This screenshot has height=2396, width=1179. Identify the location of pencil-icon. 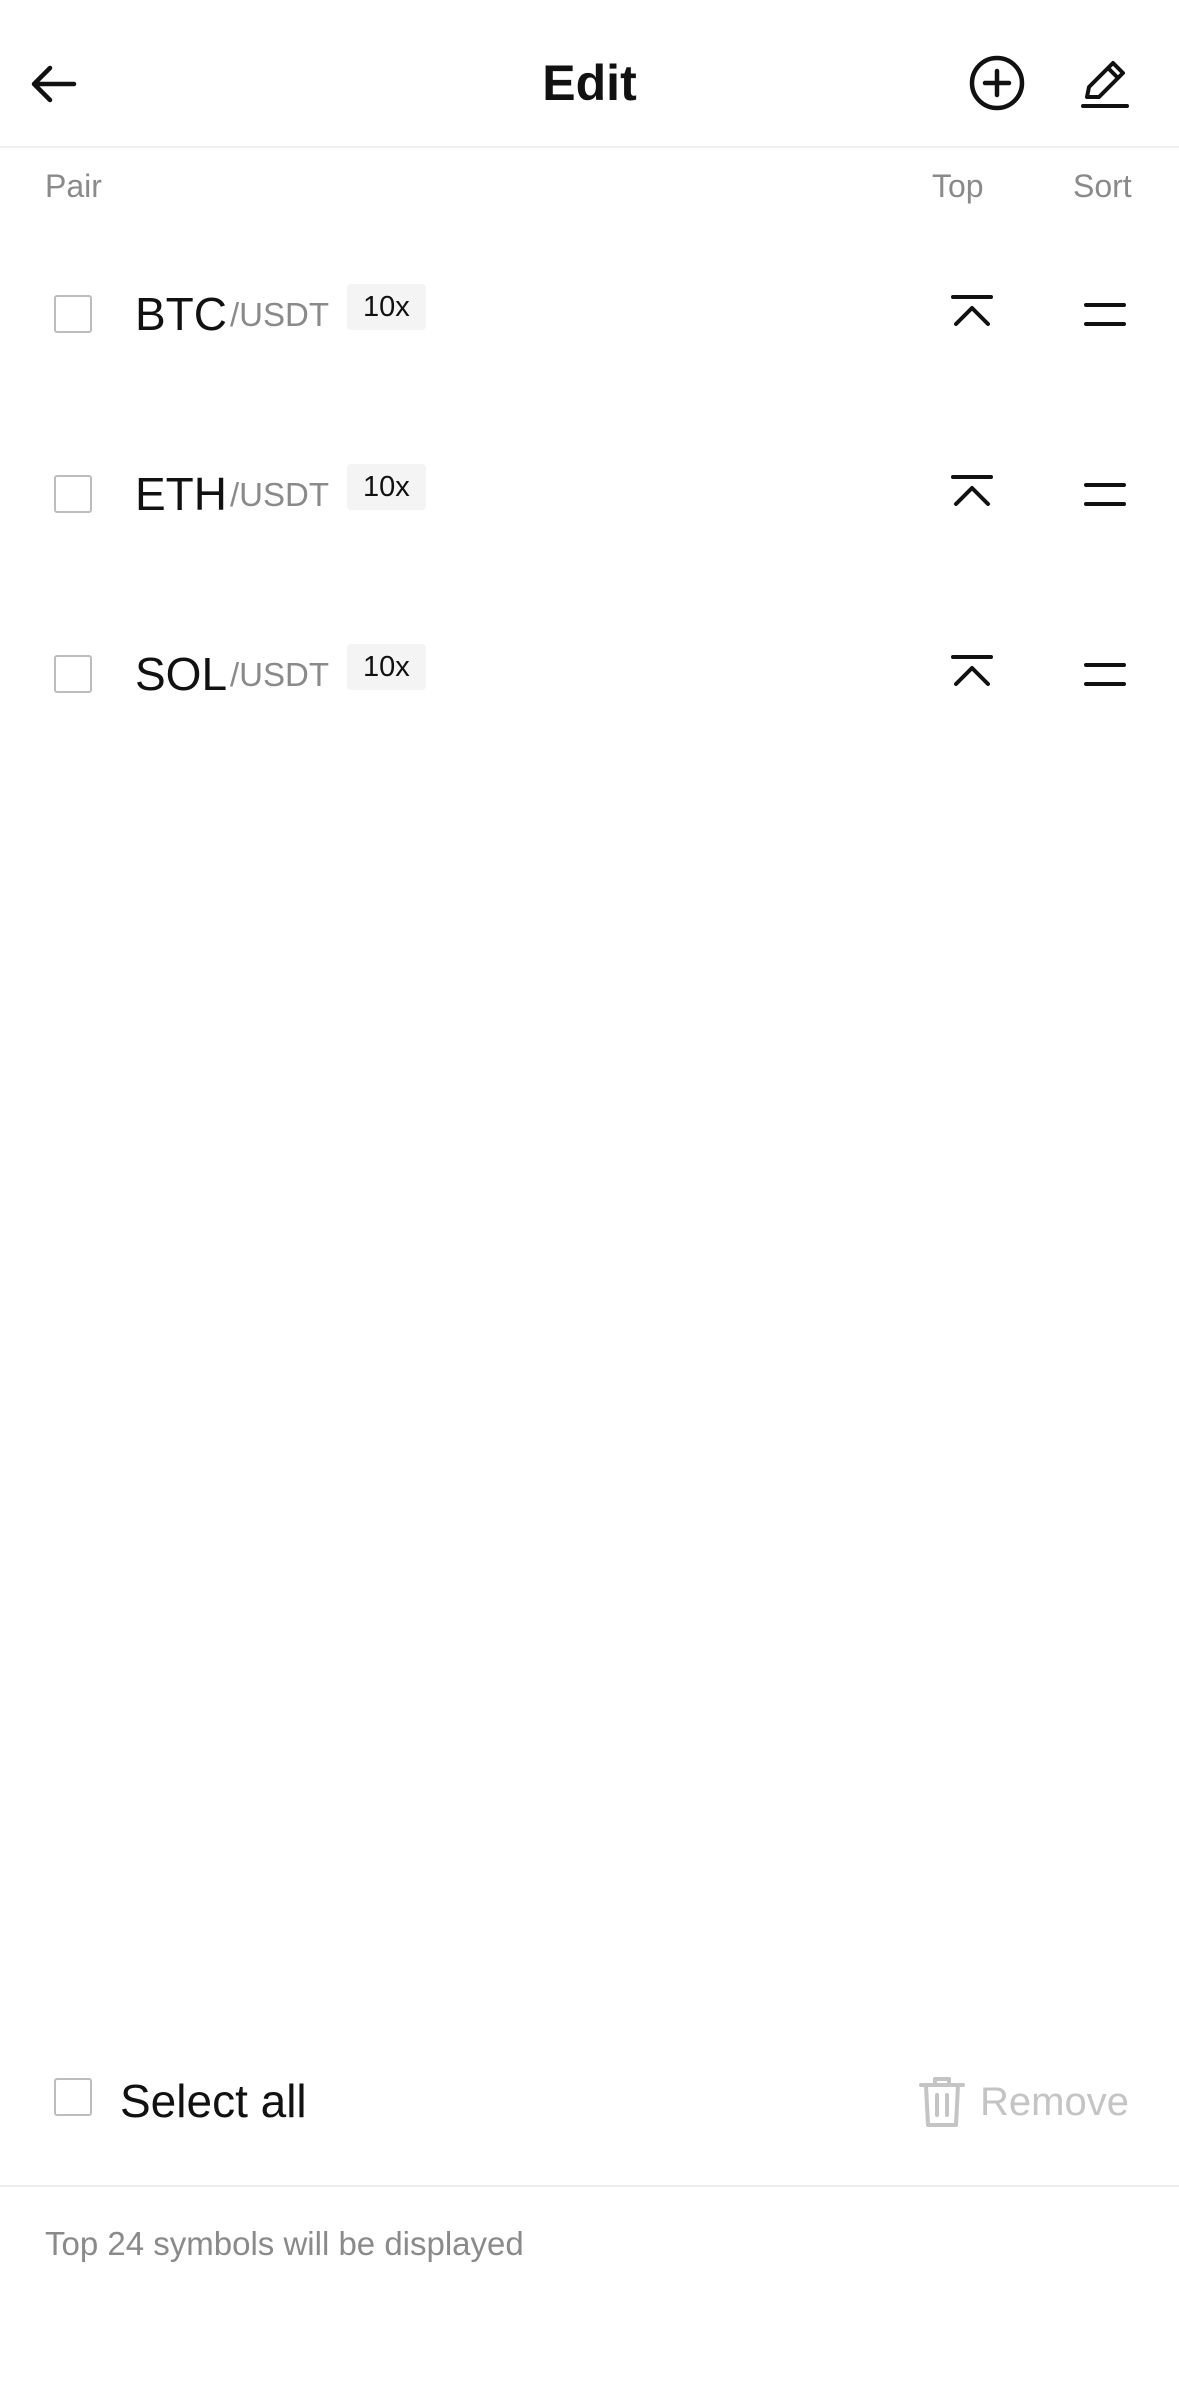
(1105, 84).